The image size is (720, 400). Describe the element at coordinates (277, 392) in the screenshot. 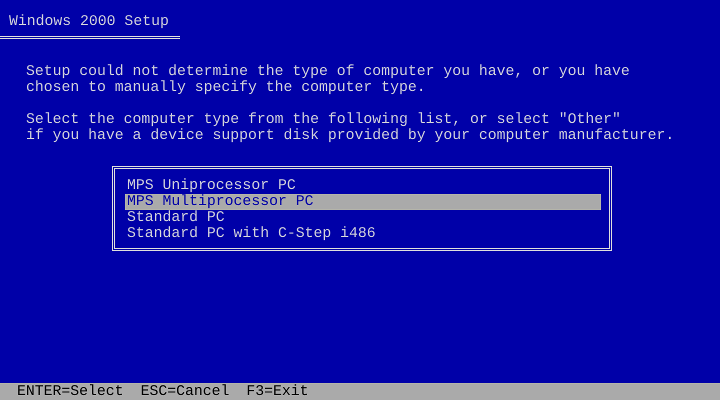

I see `key-hint: F3=Exit` at that location.